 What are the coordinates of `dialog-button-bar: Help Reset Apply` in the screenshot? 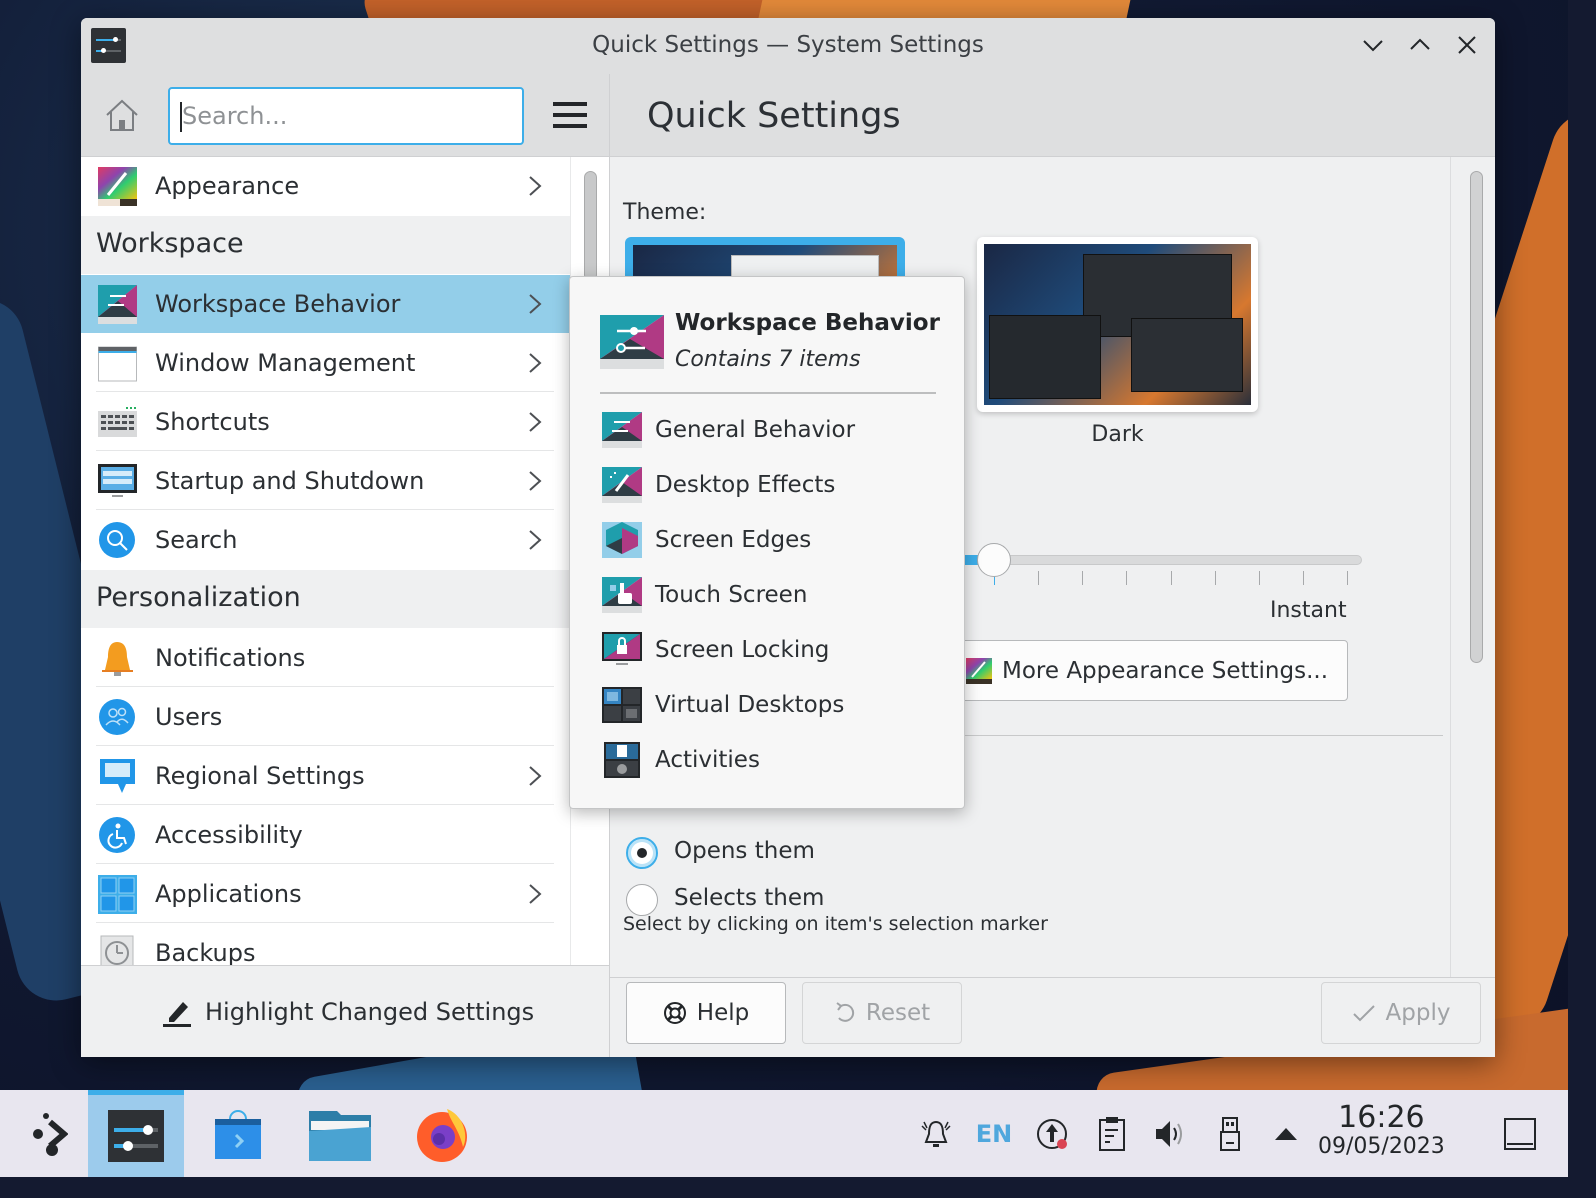 It's located at (1052, 1017).